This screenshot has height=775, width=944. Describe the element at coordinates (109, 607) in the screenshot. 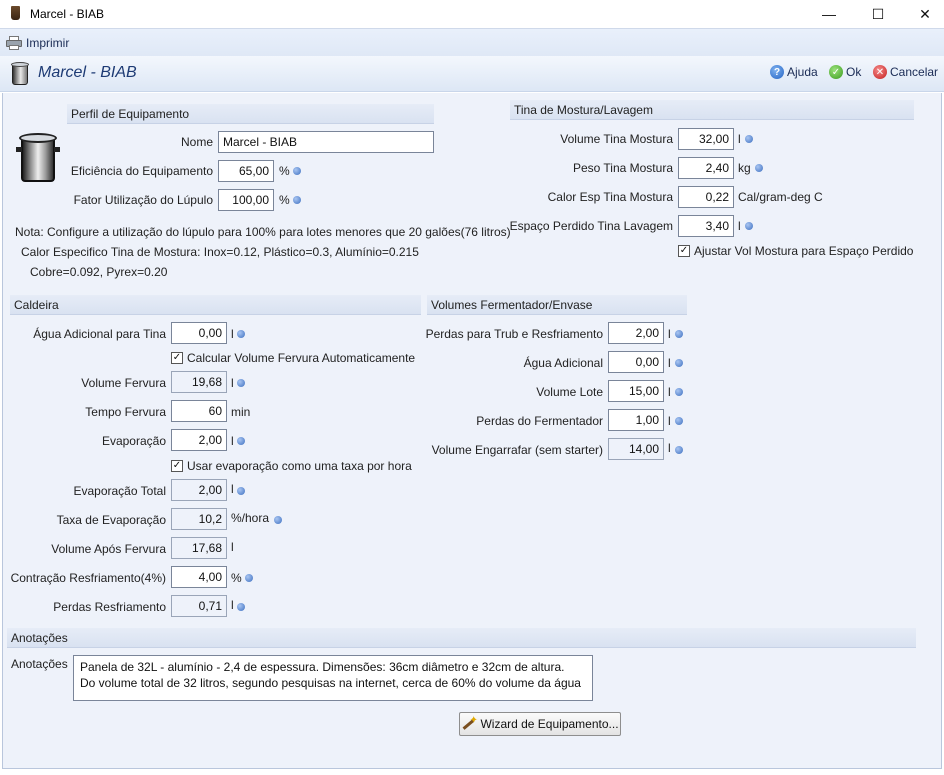

I see `cooling-loss-label: Perdas Resfriamento` at that location.